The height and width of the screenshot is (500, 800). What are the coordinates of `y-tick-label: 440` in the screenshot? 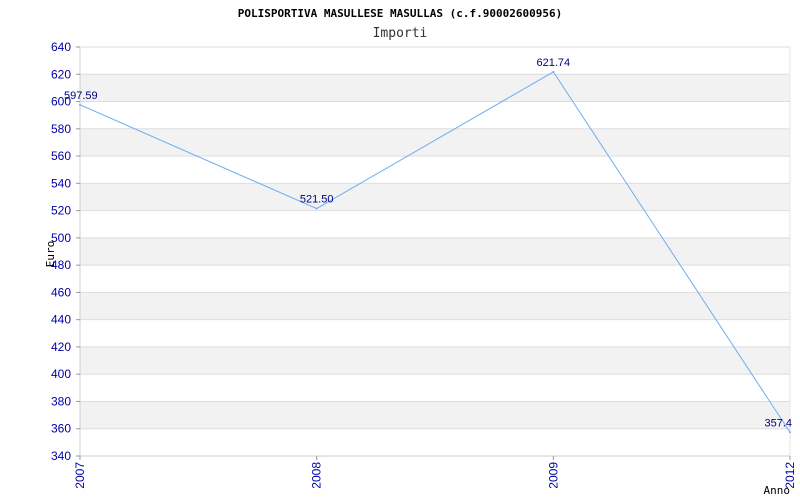 It's located at (61, 320).